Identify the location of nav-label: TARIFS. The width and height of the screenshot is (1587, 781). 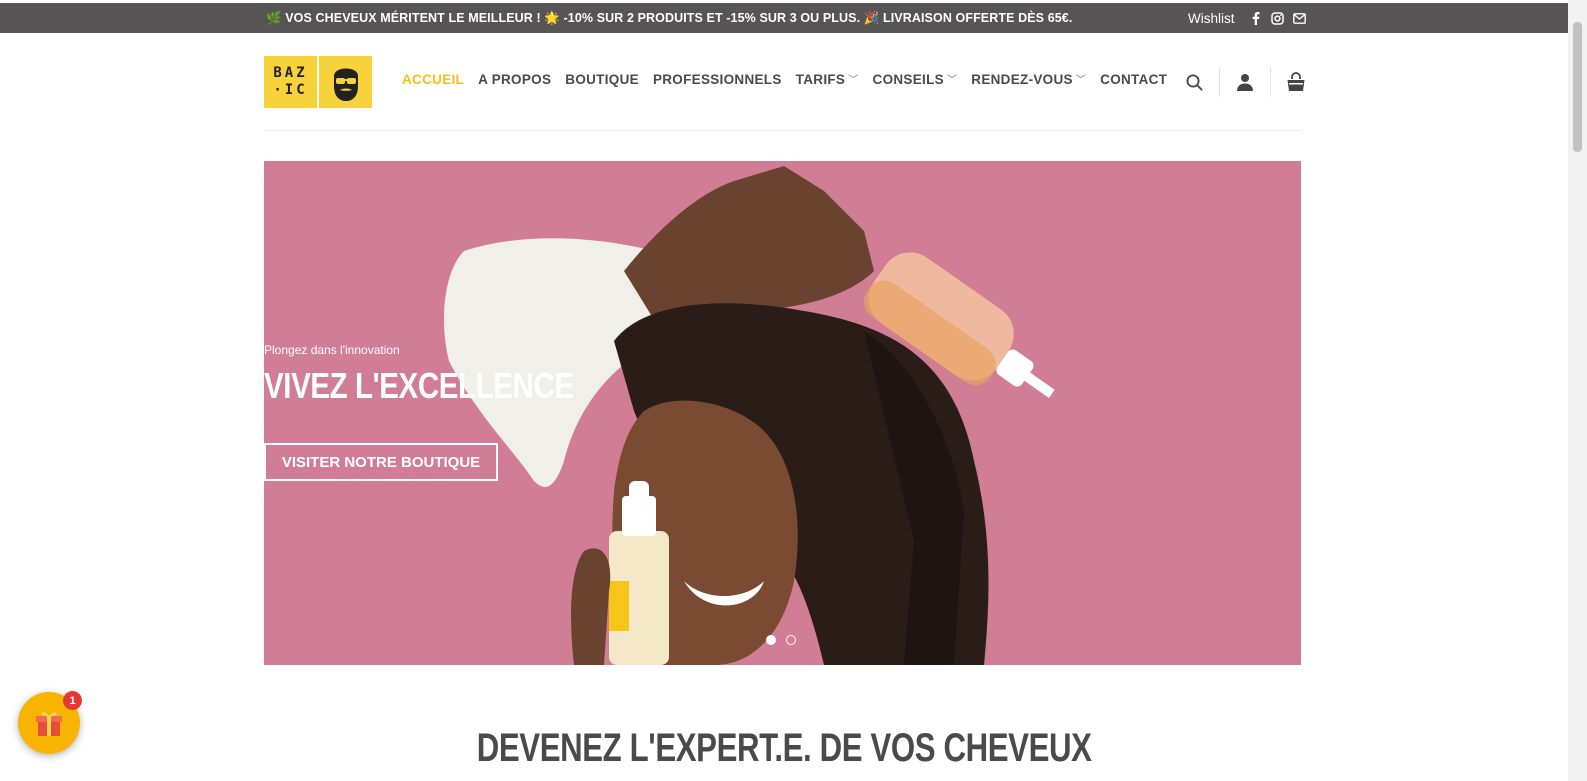
(820, 79).